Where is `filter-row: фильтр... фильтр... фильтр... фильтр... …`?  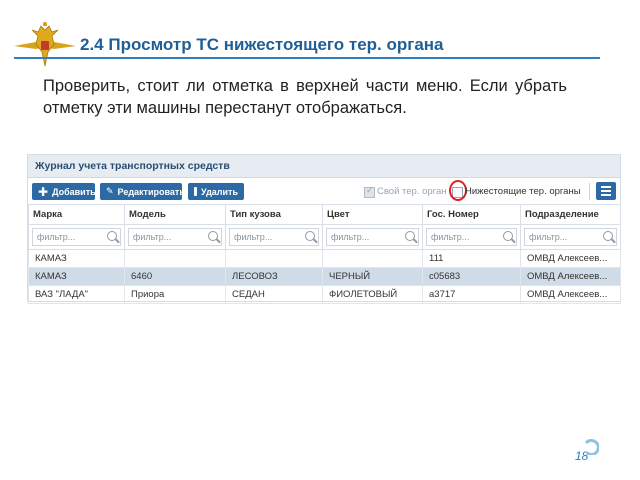 filter-row: фильтр... фильтр... фильтр... фильтр... … is located at coordinates (324, 237).